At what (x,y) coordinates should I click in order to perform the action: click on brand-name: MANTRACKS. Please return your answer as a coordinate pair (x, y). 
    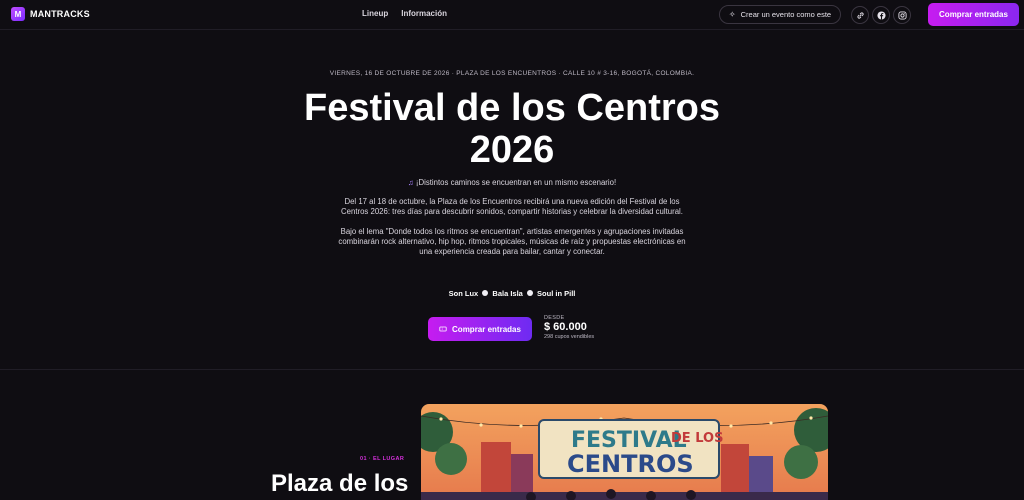
    Looking at the image, I should click on (60, 14).